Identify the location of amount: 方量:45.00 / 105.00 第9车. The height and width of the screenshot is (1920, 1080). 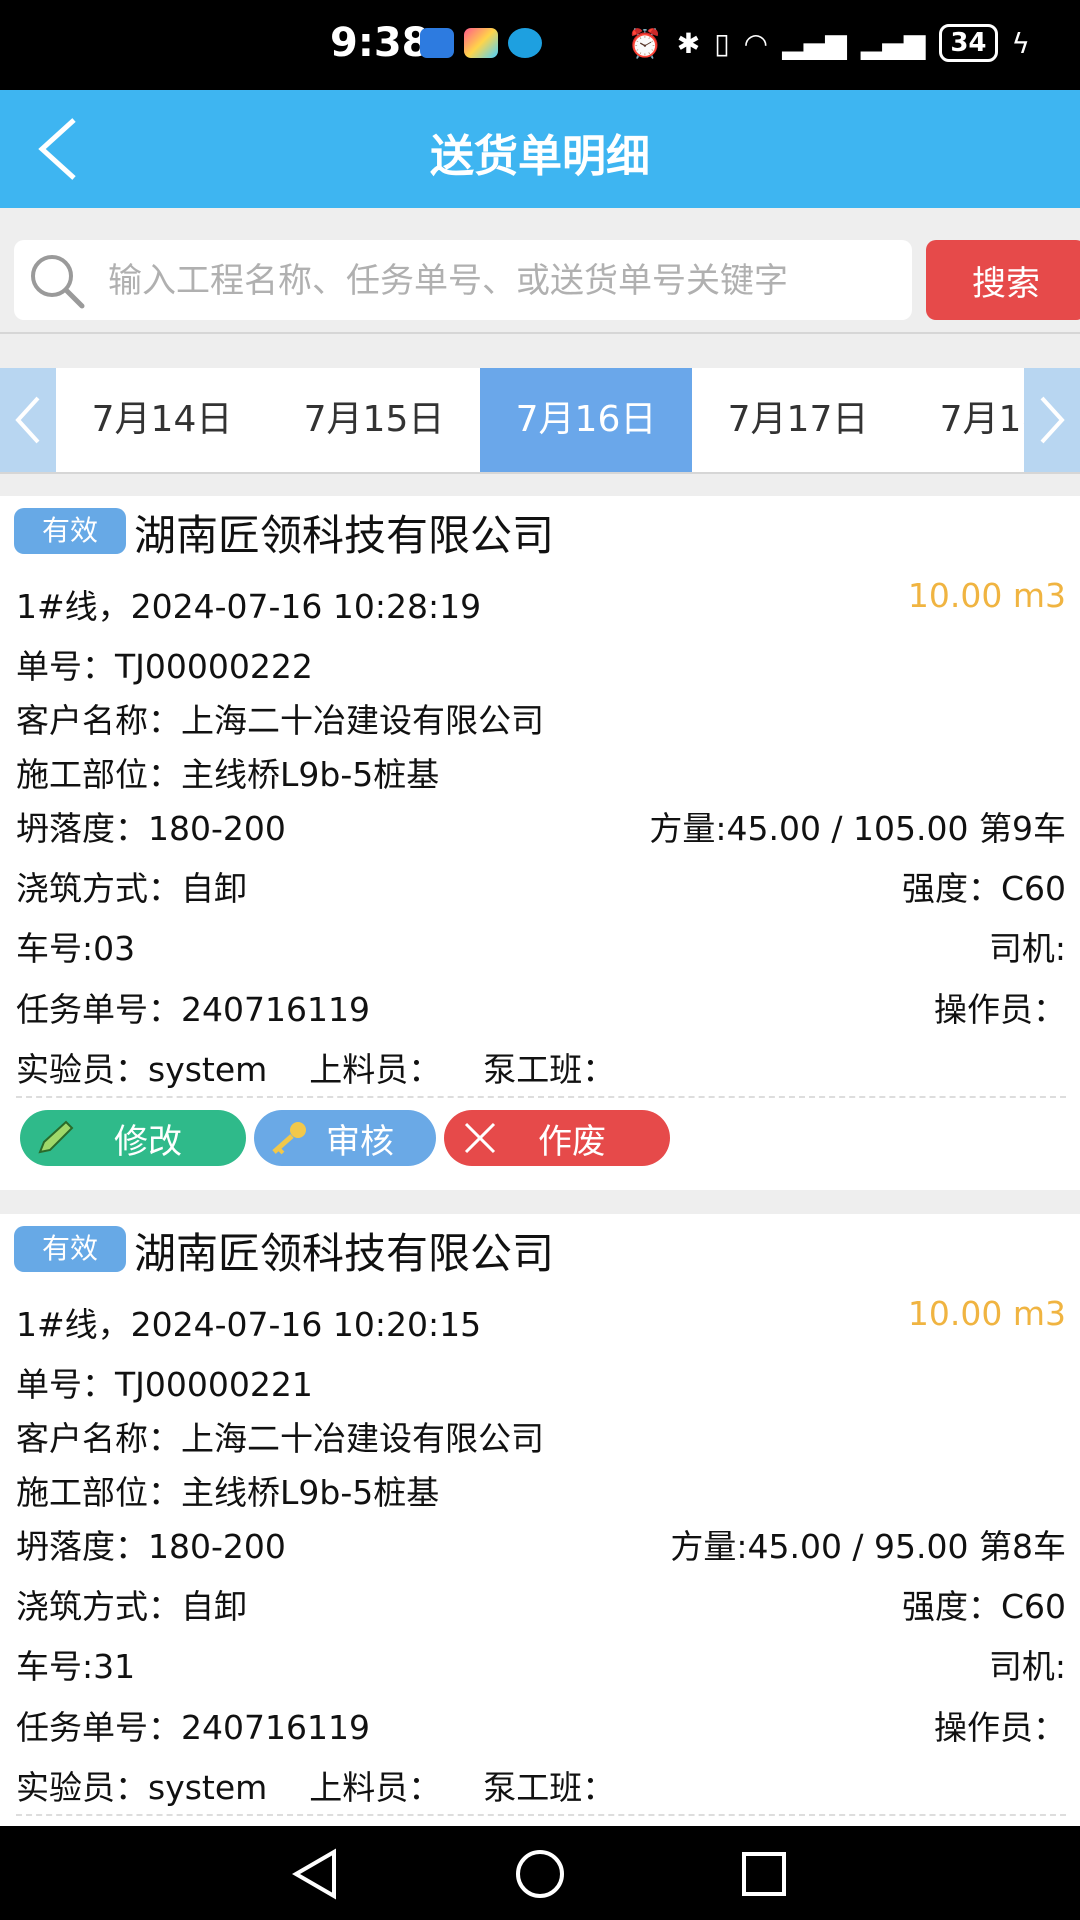
(857, 828).